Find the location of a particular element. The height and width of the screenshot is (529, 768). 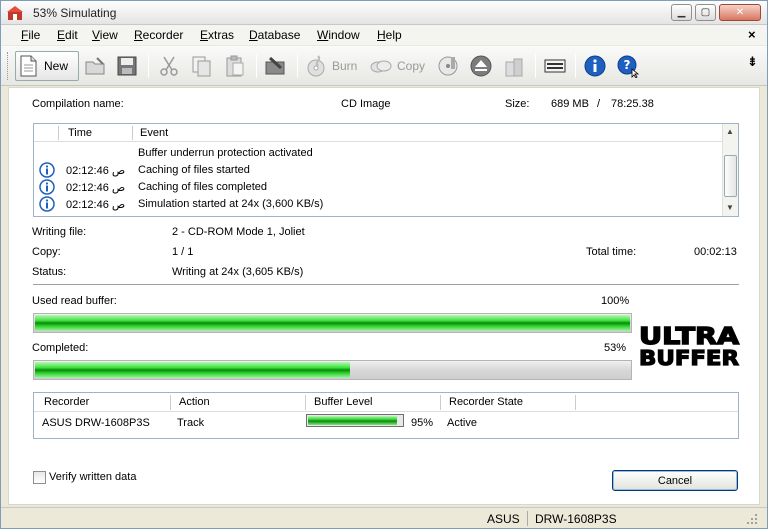

minimize-button: ▁ is located at coordinates (681, 12).